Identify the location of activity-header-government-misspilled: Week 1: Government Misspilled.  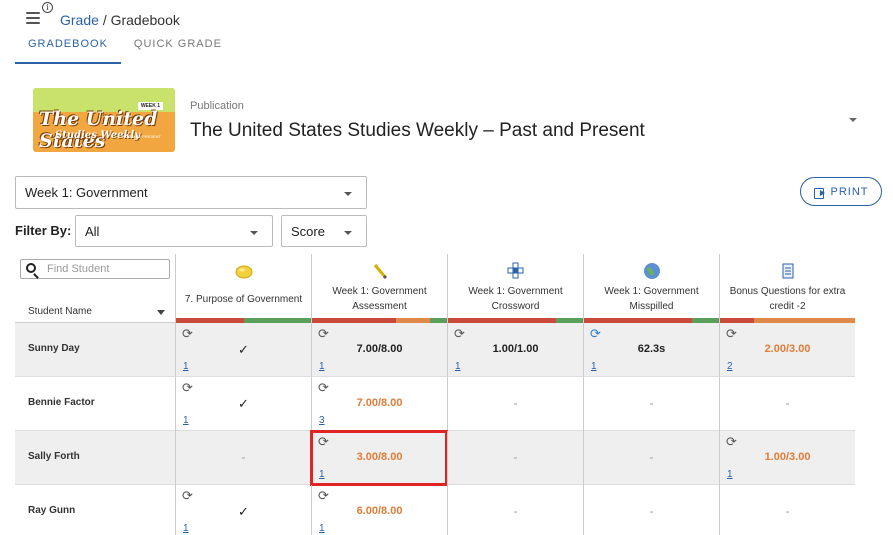
(651, 288).